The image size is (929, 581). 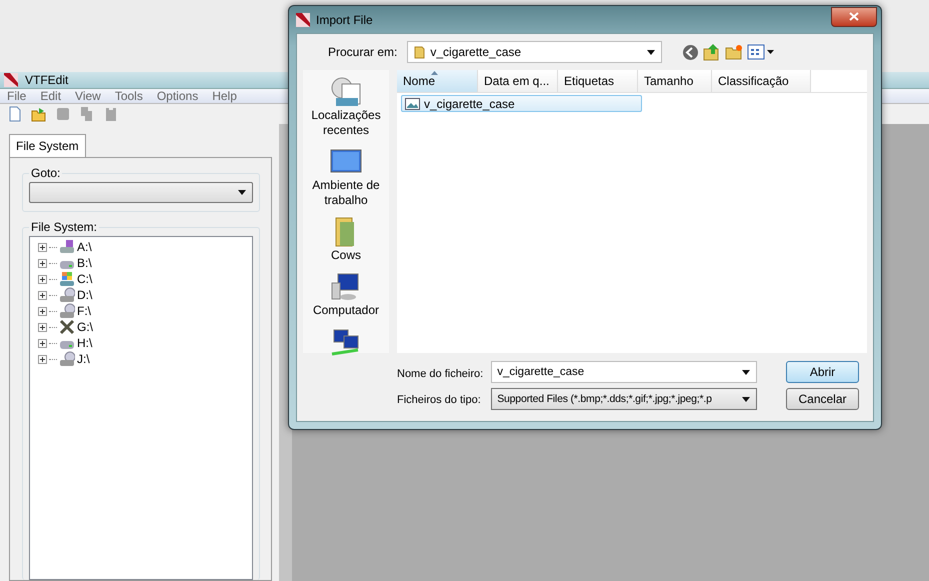 What do you see at coordinates (344, 19) in the screenshot?
I see `dialog-title: Import File` at bounding box center [344, 19].